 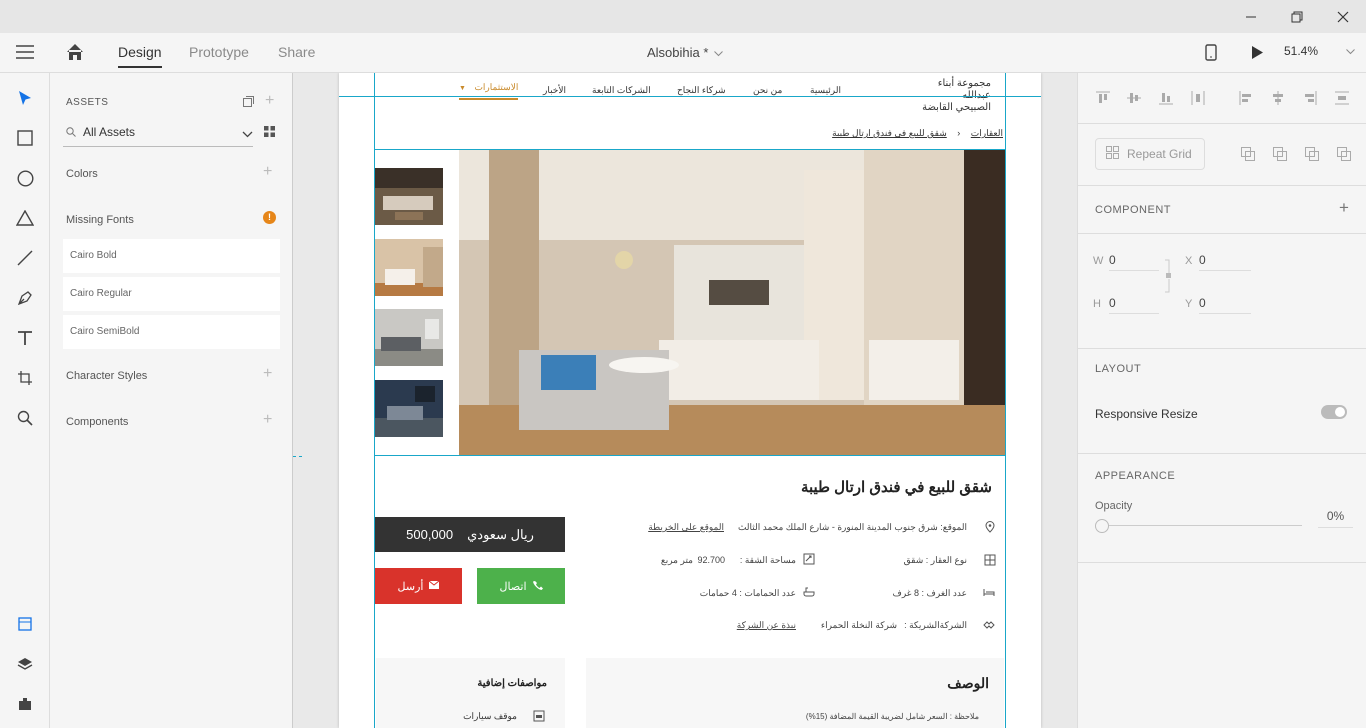 I want to click on layout-guide-right, so click(x=1005, y=400).